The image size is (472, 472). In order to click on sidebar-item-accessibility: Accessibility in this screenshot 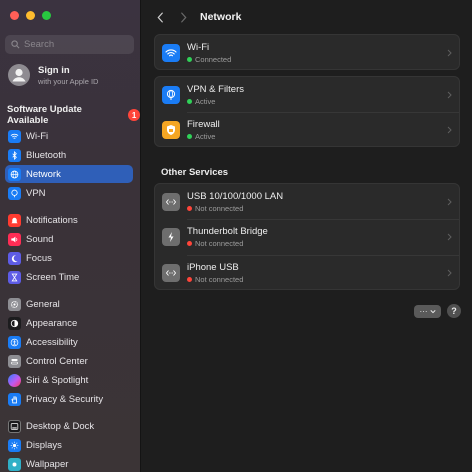, I will do `click(69, 342)`.